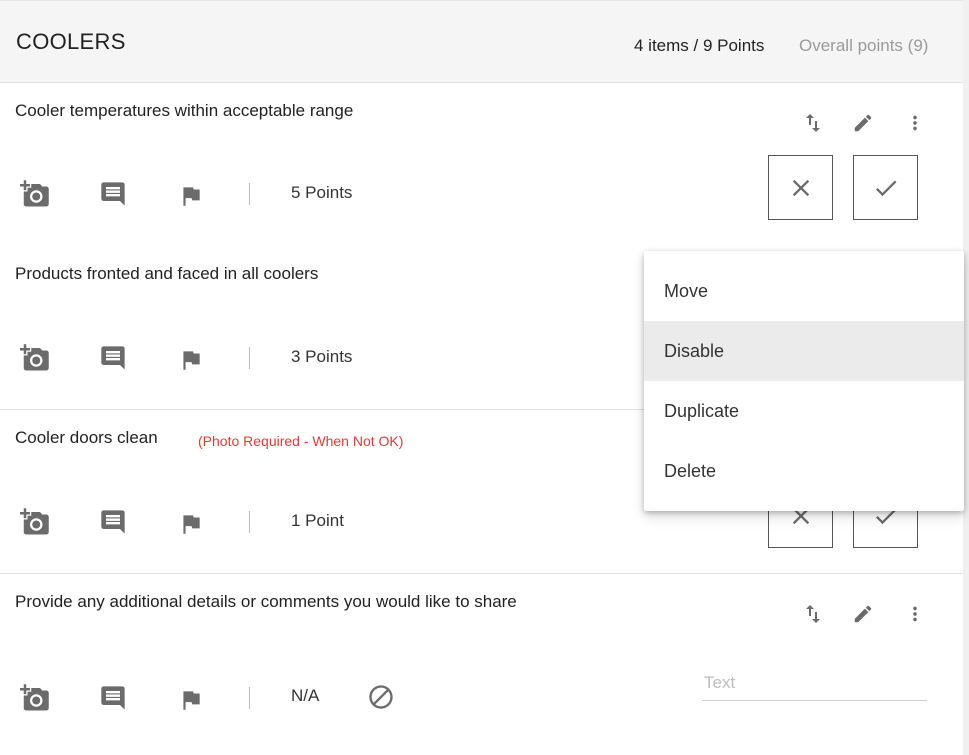 Image resolution: width=969 pixels, height=755 pixels. I want to click on menu-item-disable: Disable, so click(804, 351).